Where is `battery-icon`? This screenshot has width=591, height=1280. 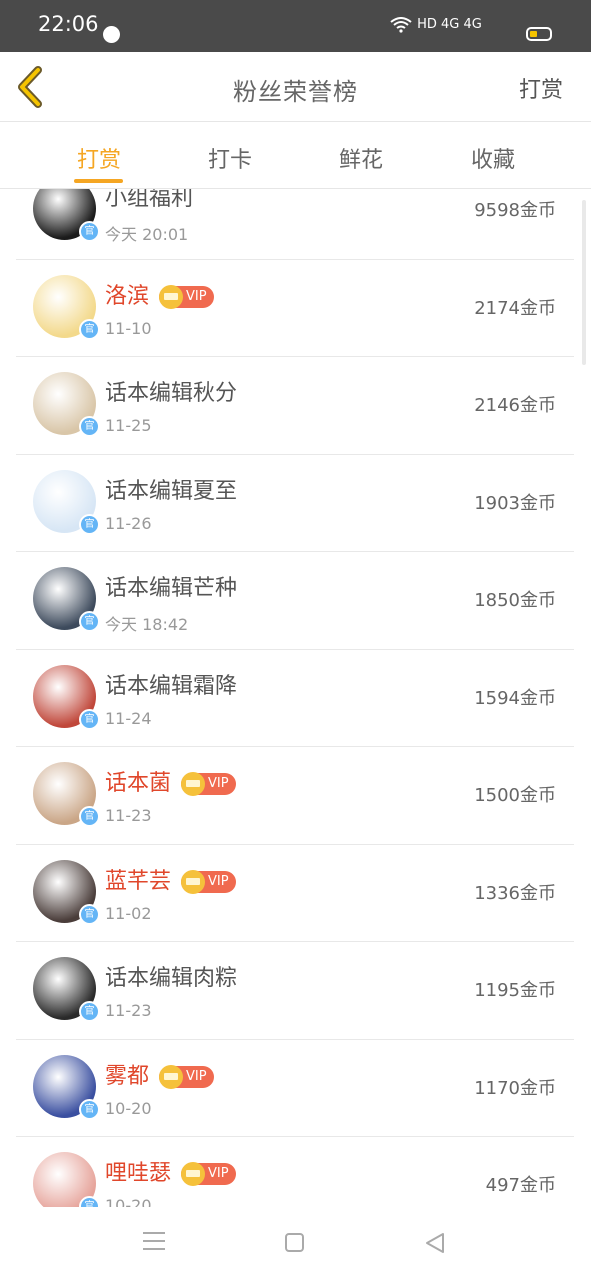 battery-icon is located at coordinates (539, 34).